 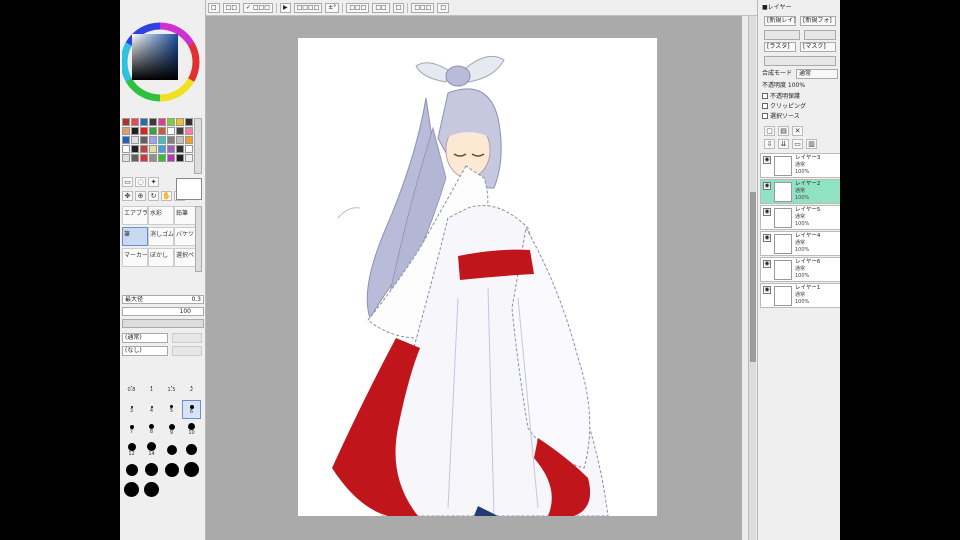 What do you see at coordinates (797, 131) in the screenshot?
I see `delete-layer-icon: ✕` at bounding box center [797, 131].